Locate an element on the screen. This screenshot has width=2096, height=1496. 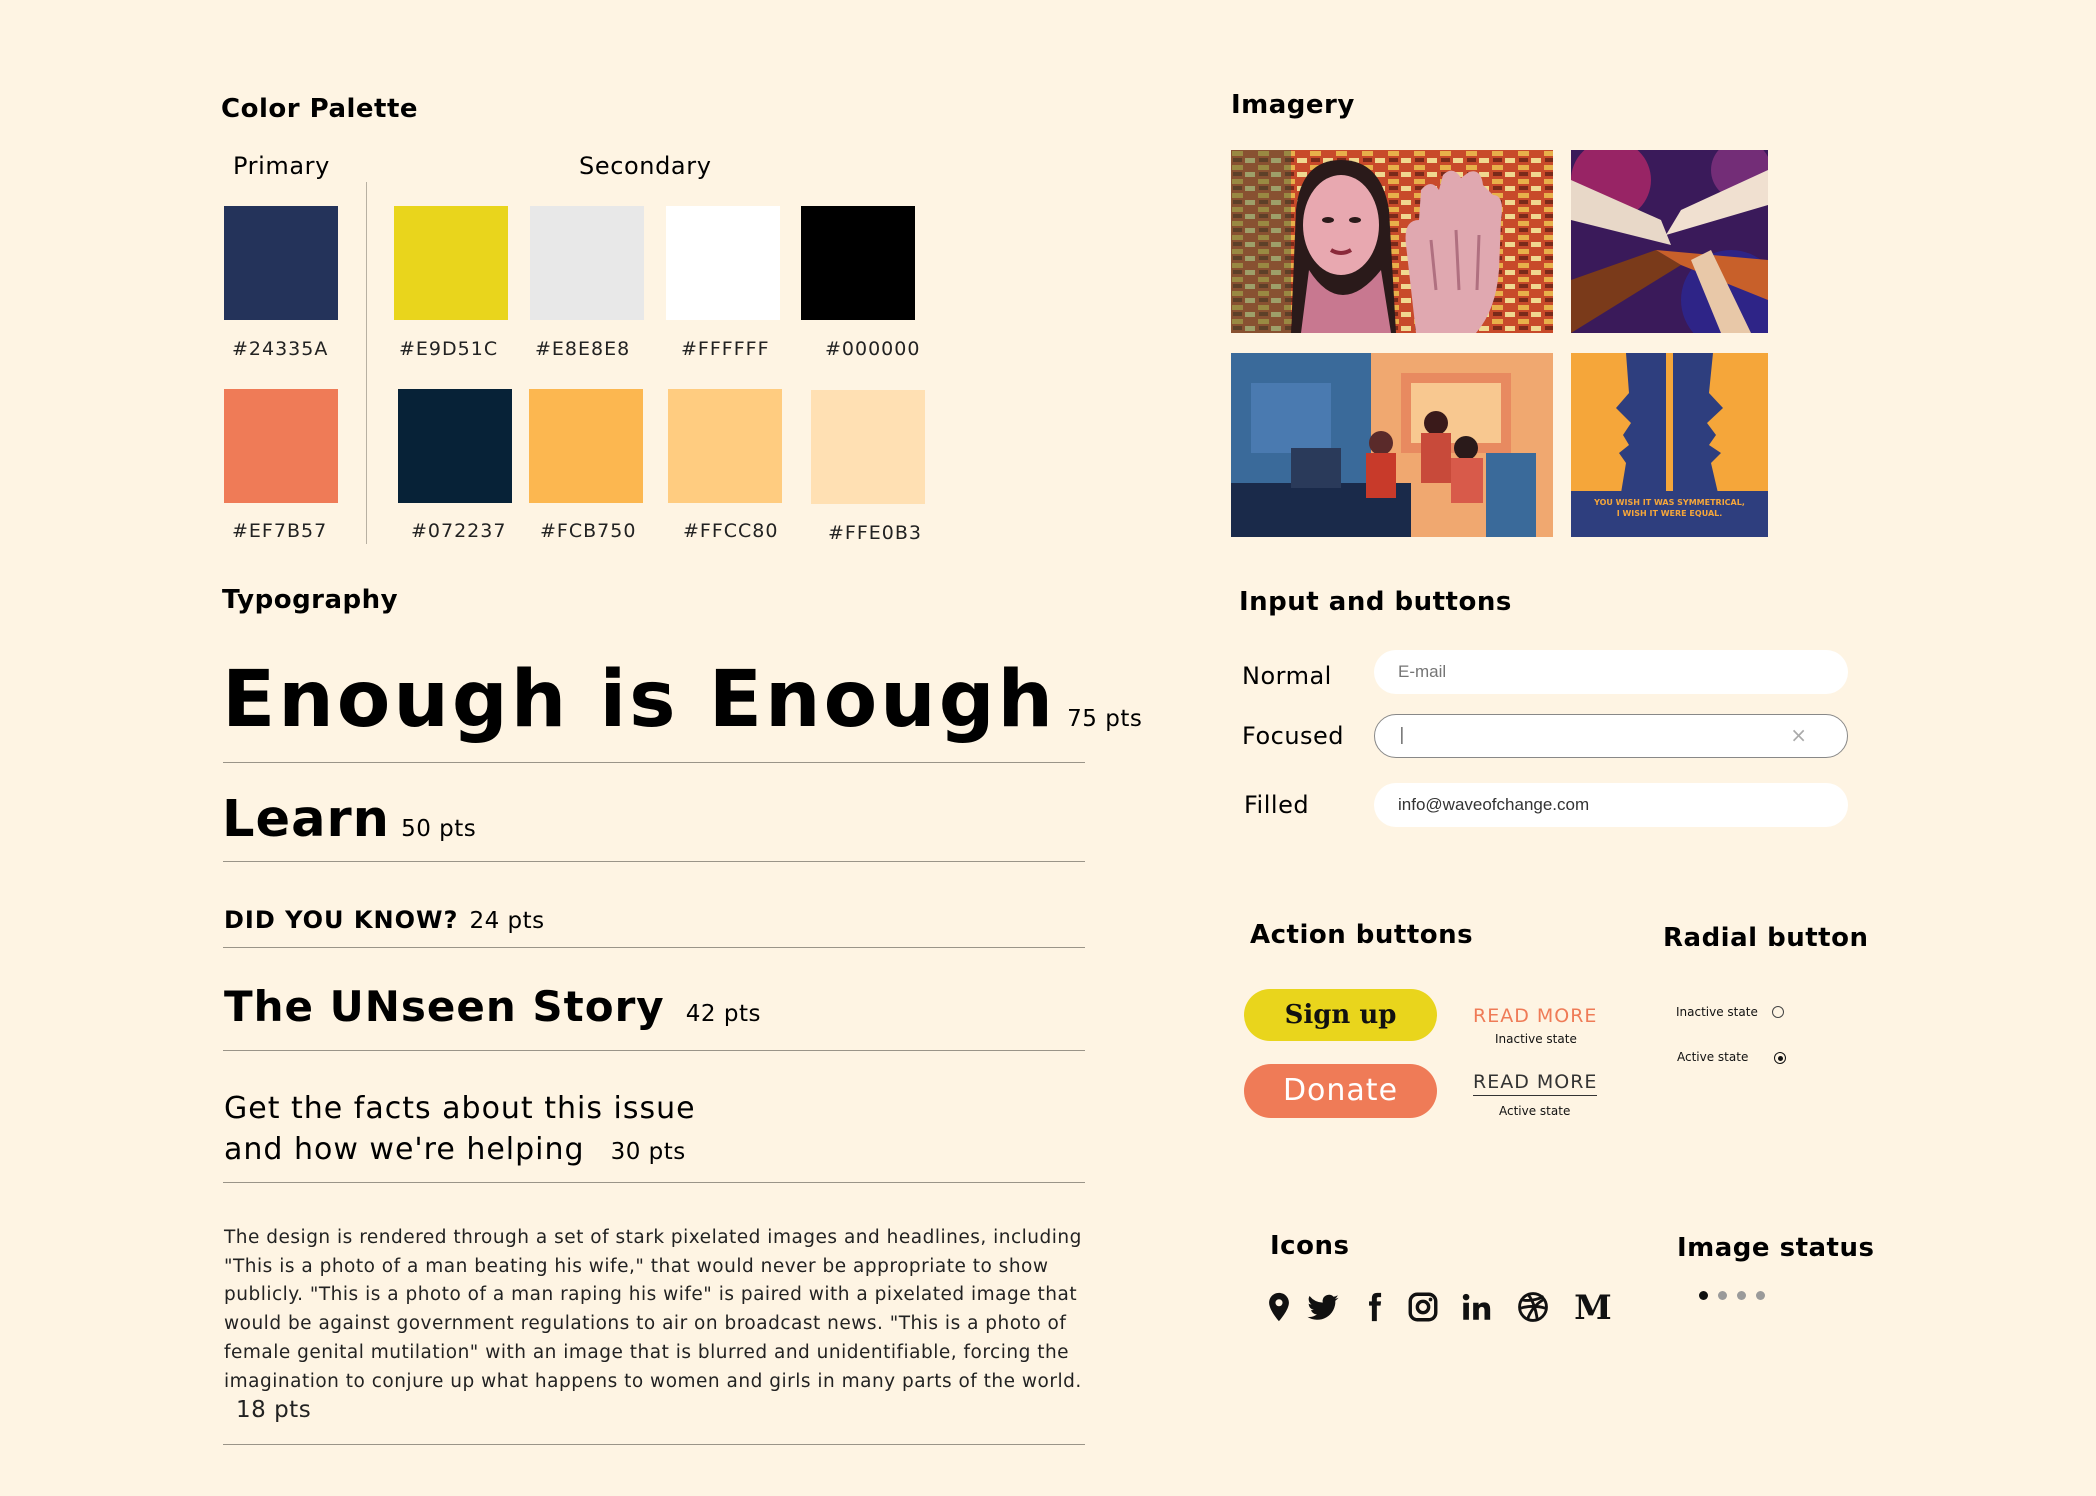
color-hex-label: #E9D51C is located at coordinates (449, 349).